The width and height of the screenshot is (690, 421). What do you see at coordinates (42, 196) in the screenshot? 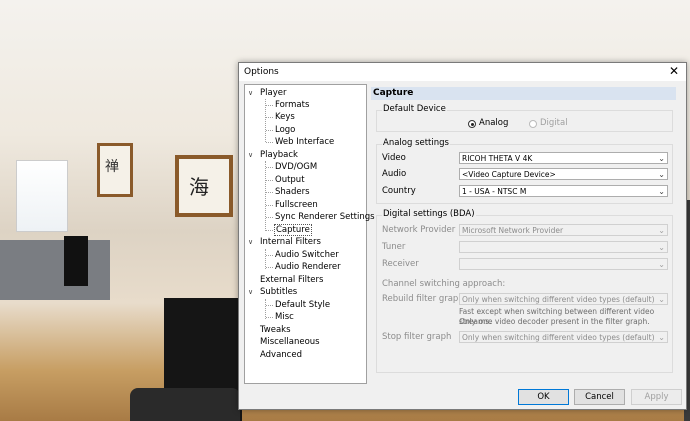
I see `background-window` at bounding box center [42, 196].